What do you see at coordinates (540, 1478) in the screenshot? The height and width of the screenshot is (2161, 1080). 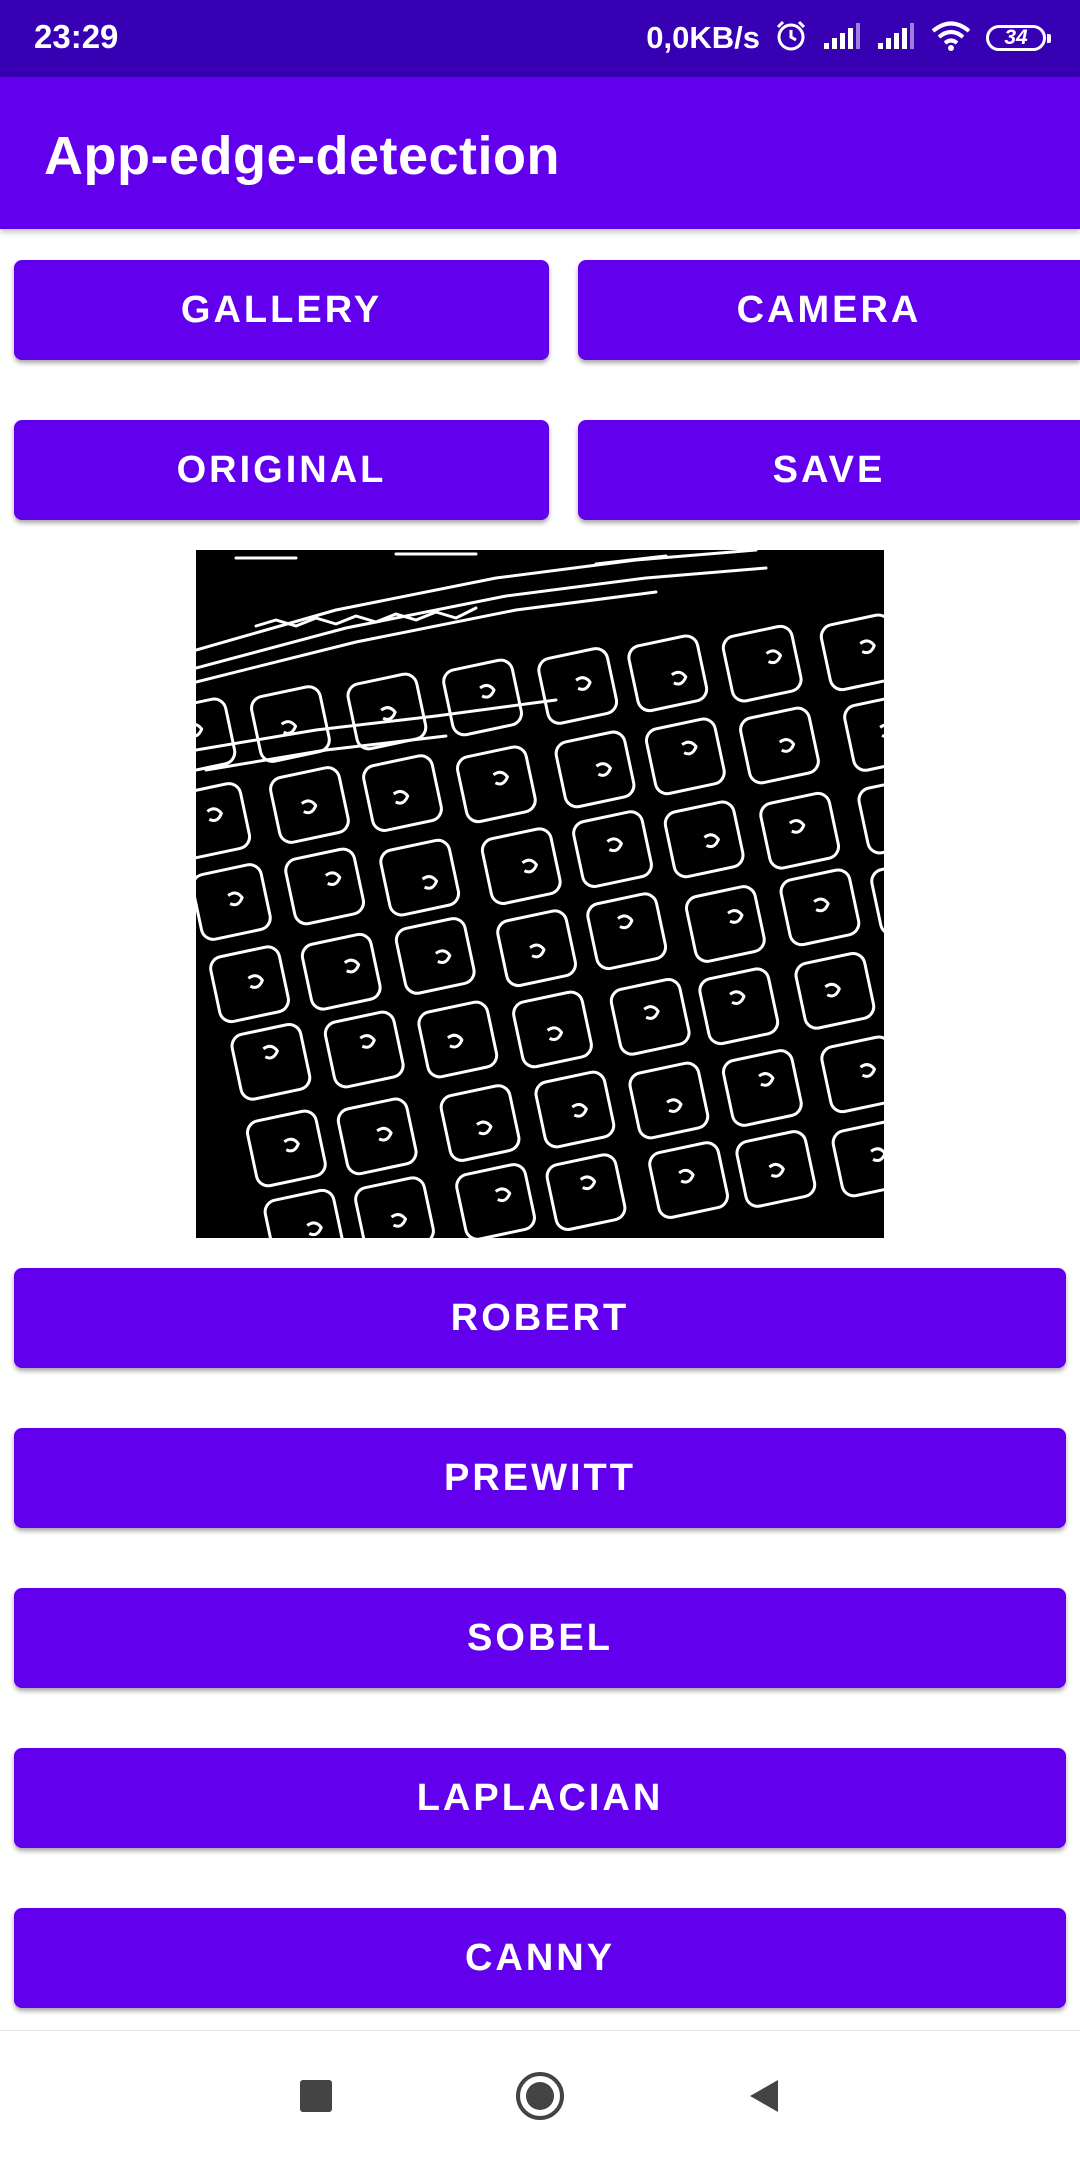 I see `prewitt-button: PREWITT` at bounding box center [540, 1478].